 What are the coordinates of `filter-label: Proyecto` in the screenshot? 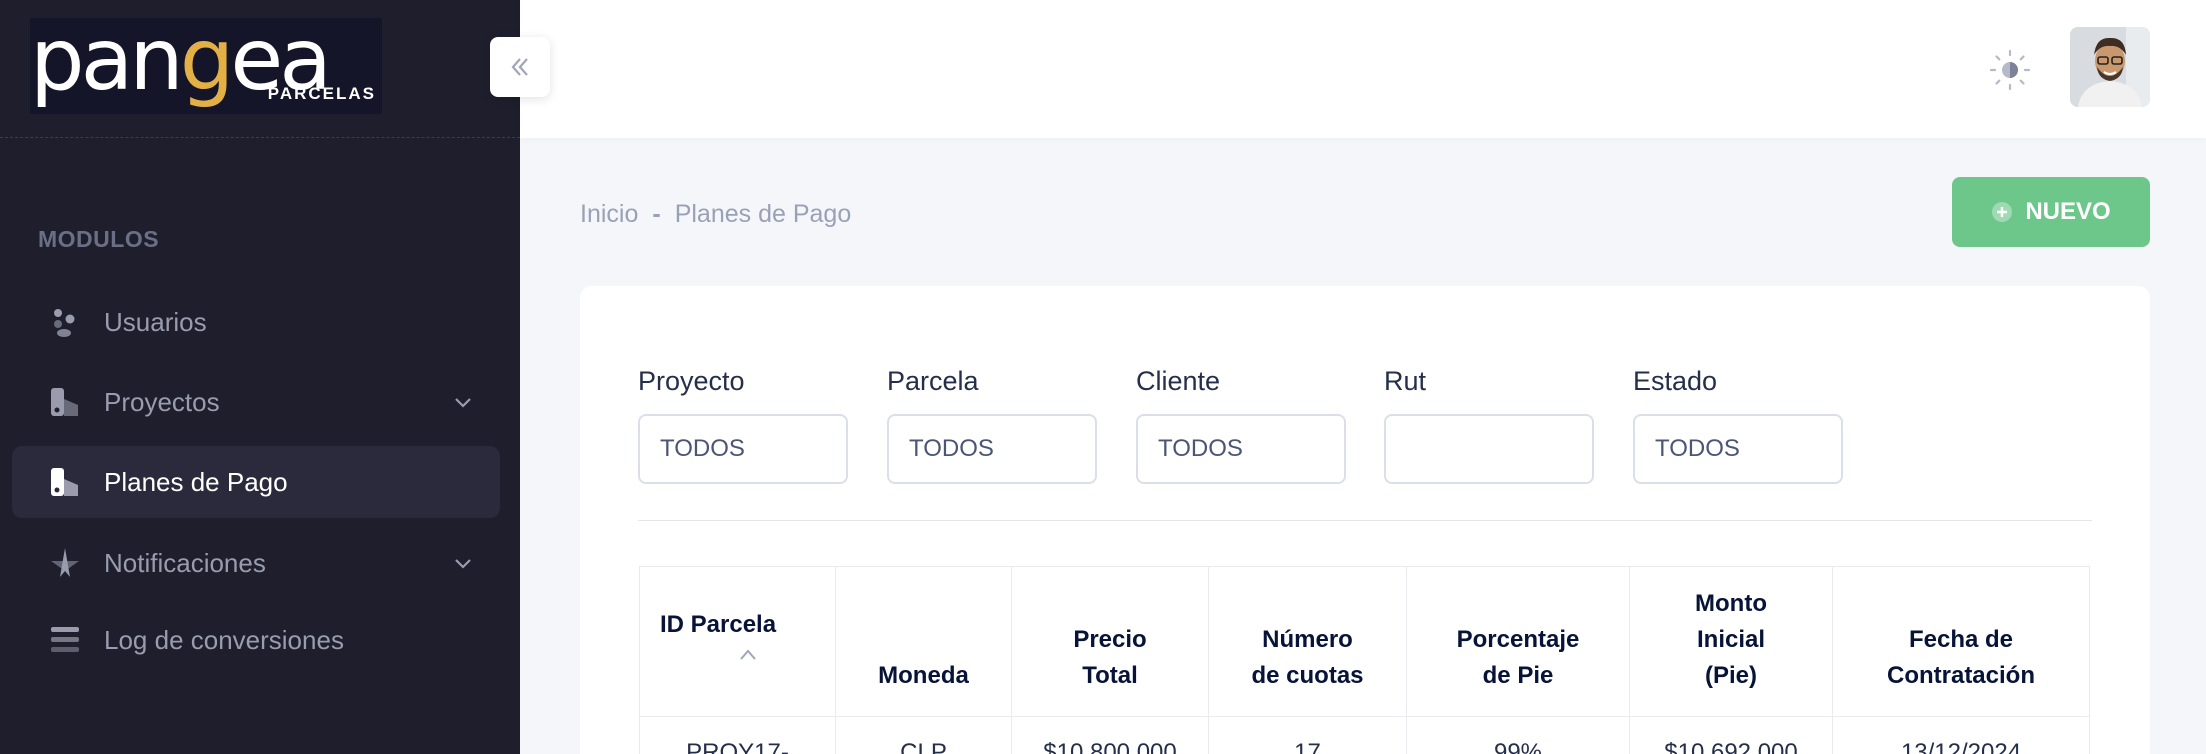 It's located at (691, 381).